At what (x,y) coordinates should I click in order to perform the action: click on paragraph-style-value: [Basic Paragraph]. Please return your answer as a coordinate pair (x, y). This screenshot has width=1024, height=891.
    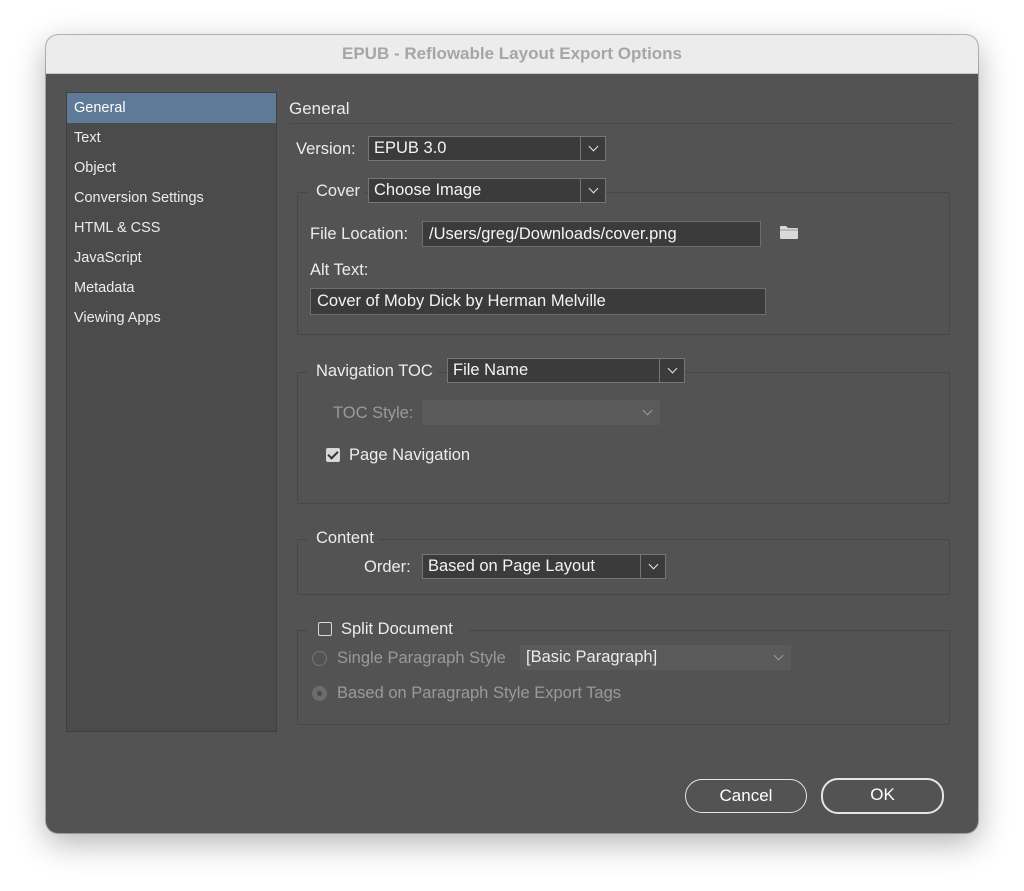
    Looking at the image, I should click on (592, 657).